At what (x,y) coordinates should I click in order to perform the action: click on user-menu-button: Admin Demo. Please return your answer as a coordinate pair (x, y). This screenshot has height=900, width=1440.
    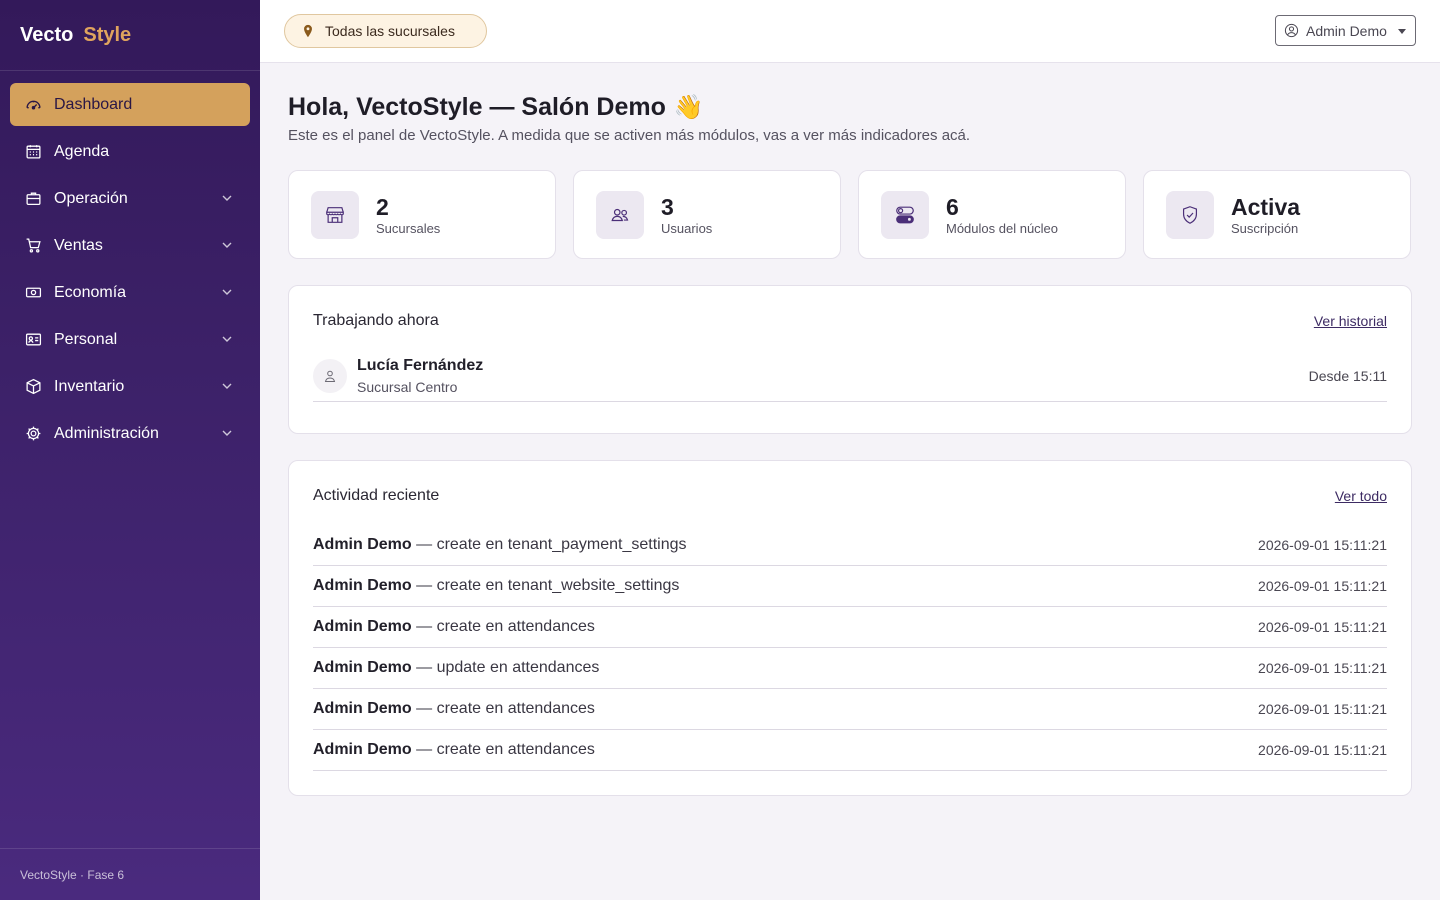
    Looking at the image, I should click on (1345, 30).